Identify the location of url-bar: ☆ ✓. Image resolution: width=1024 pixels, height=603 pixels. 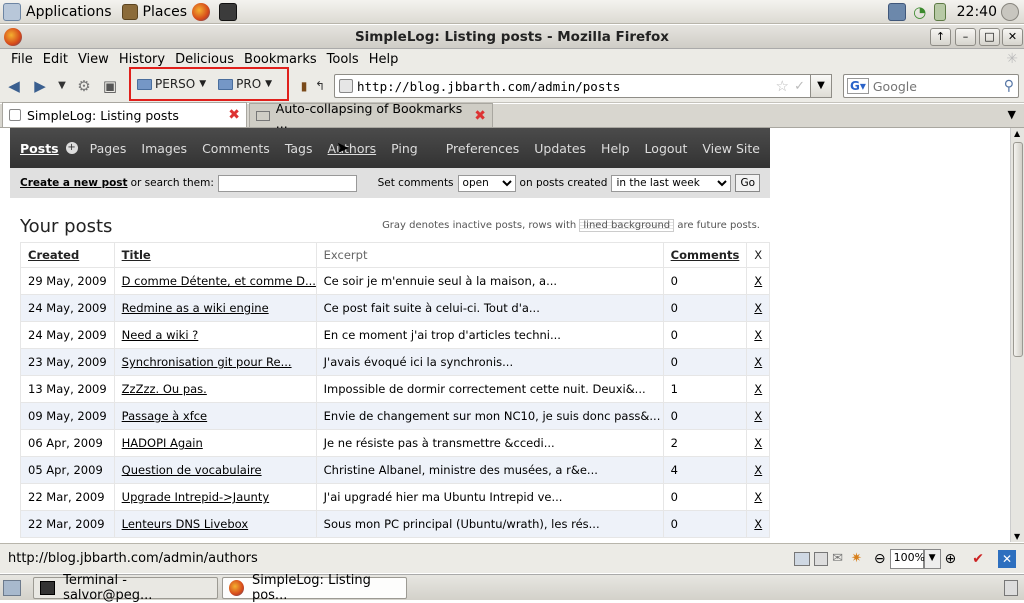
(573, 86).